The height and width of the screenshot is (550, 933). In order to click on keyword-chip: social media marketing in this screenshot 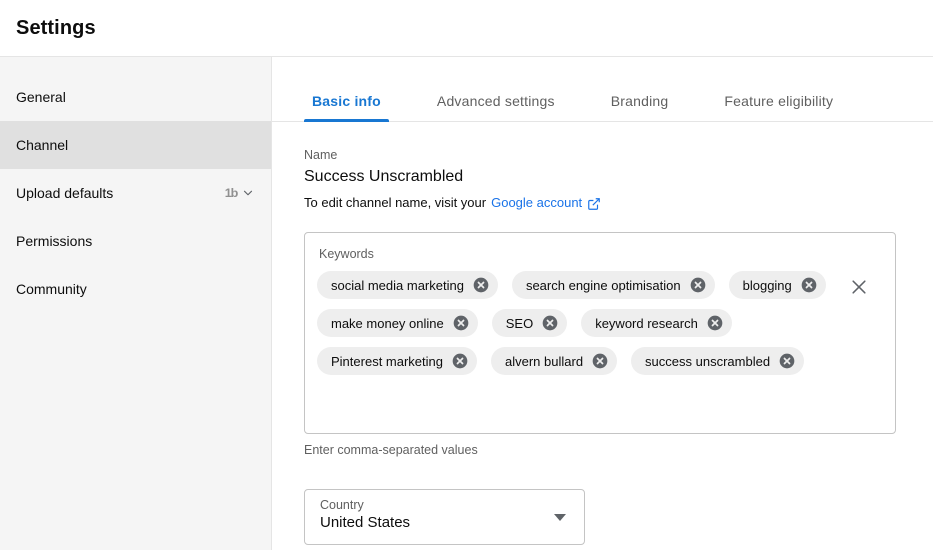, I will do `click(407, 285)`.